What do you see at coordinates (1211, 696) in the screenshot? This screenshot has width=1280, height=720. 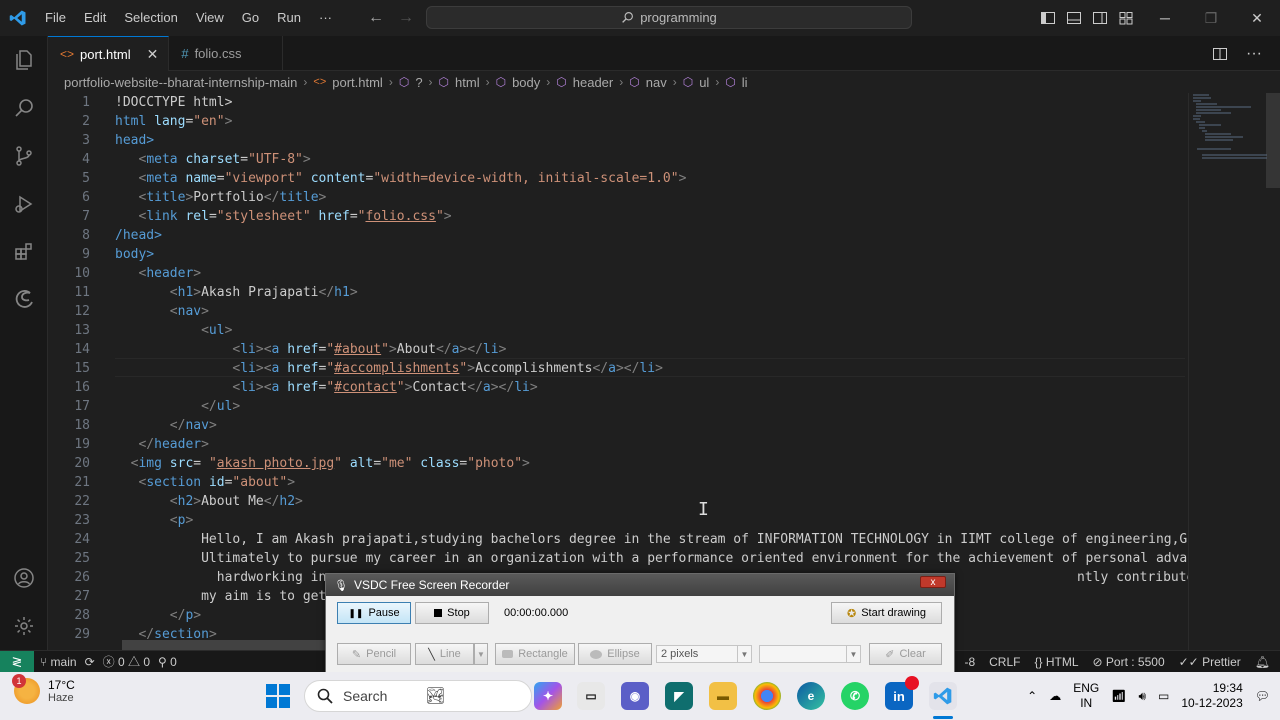 I see `clock: 19:34 10-12-2023` at bounding box center [1211, 696].